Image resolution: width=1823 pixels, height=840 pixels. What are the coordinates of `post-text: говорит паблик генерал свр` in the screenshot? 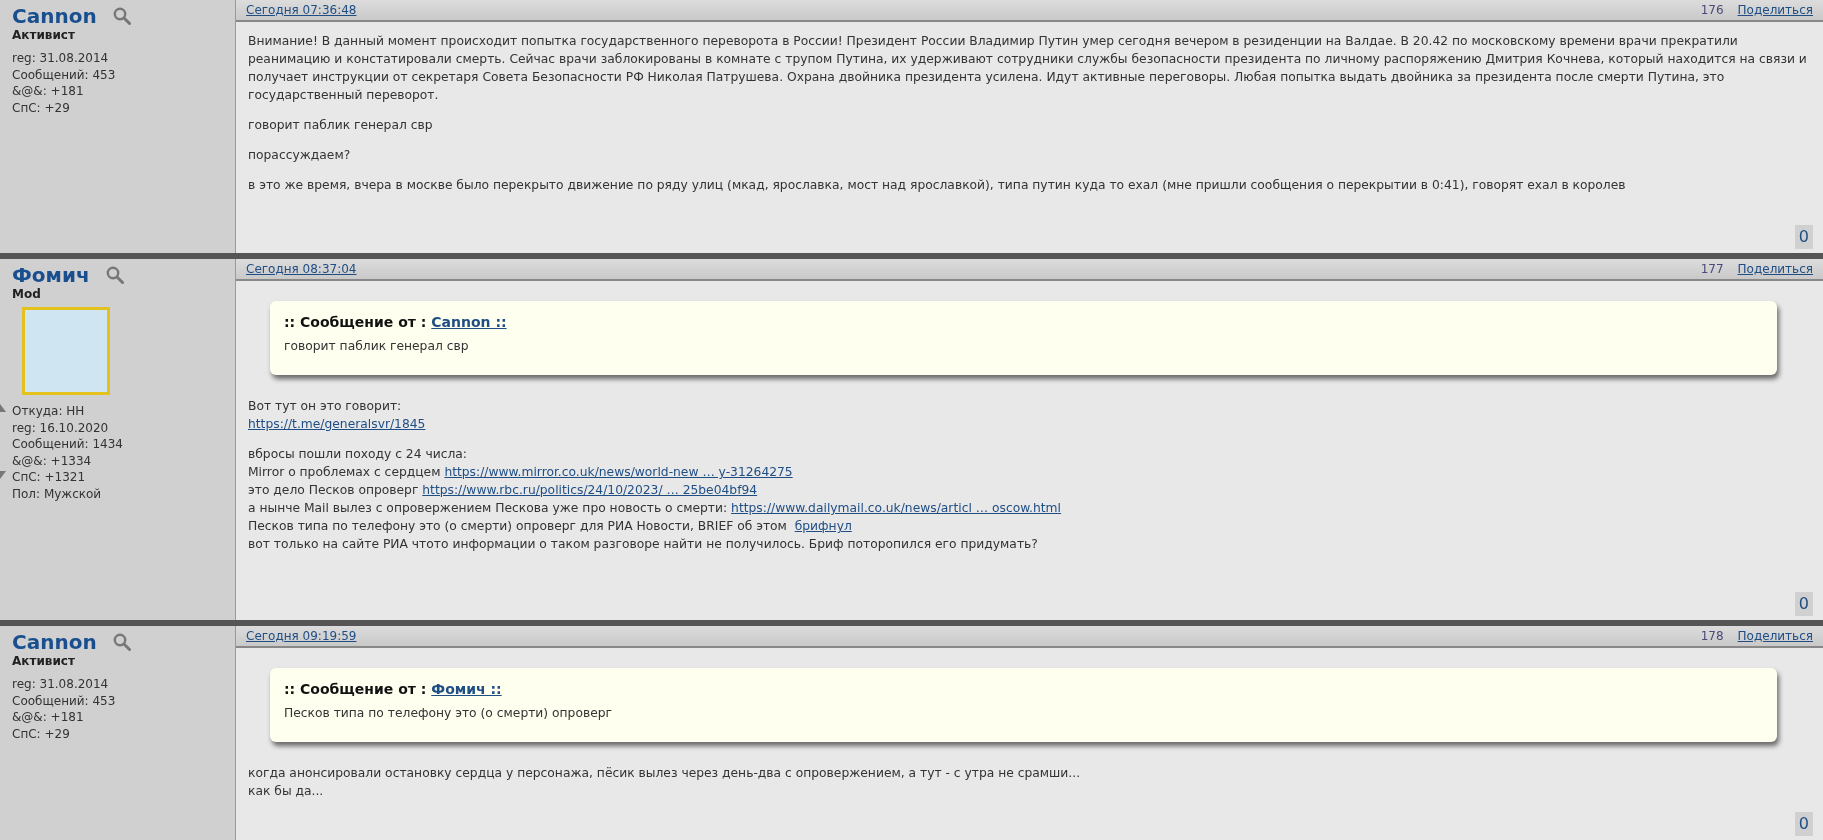 It's located at (341, 125).